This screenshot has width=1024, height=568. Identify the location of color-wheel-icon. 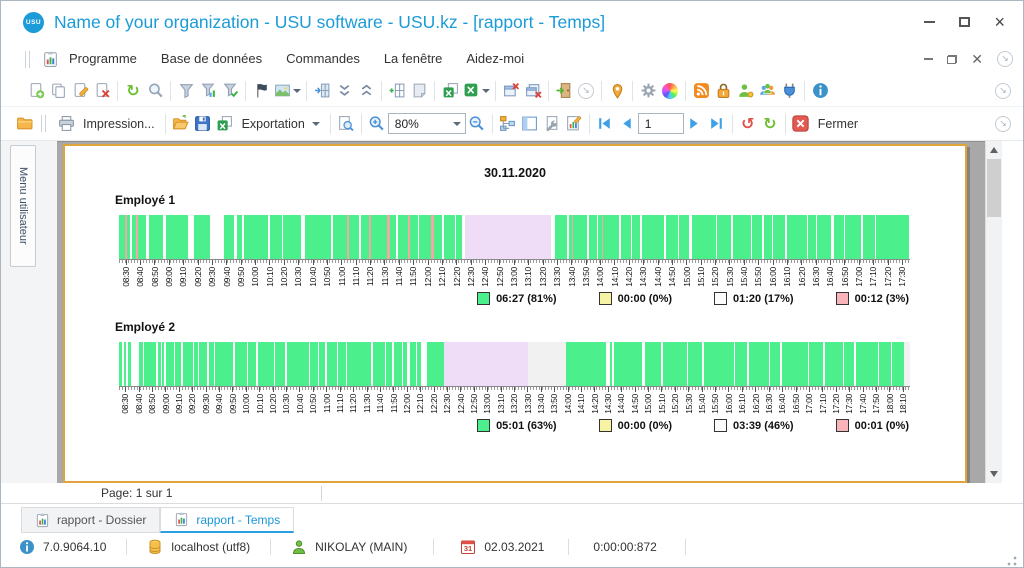
(670, 91).